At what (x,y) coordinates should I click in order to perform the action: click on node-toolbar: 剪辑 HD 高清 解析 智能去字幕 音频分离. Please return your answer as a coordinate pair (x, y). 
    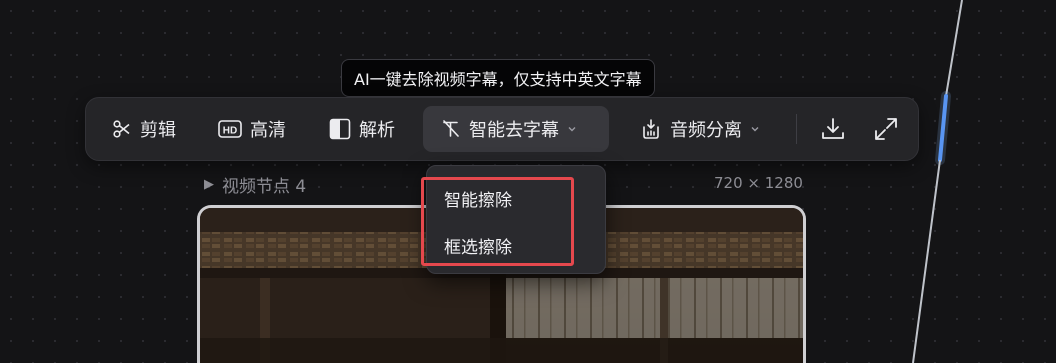
    Looking at the image, I should click on (502, 129).